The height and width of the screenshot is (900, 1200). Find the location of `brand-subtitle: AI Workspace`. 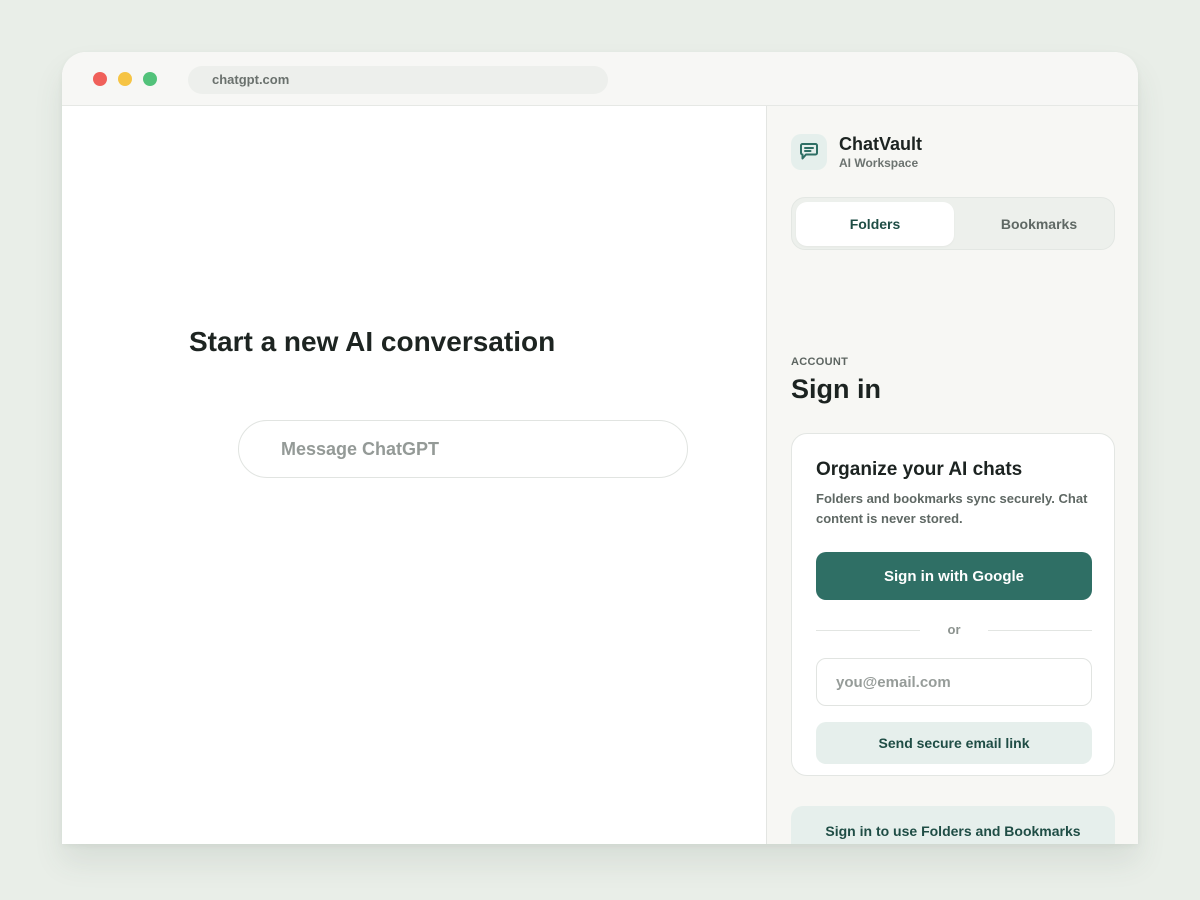

brand-subtitle: AI Workspace is located at coordinates (879, 163).